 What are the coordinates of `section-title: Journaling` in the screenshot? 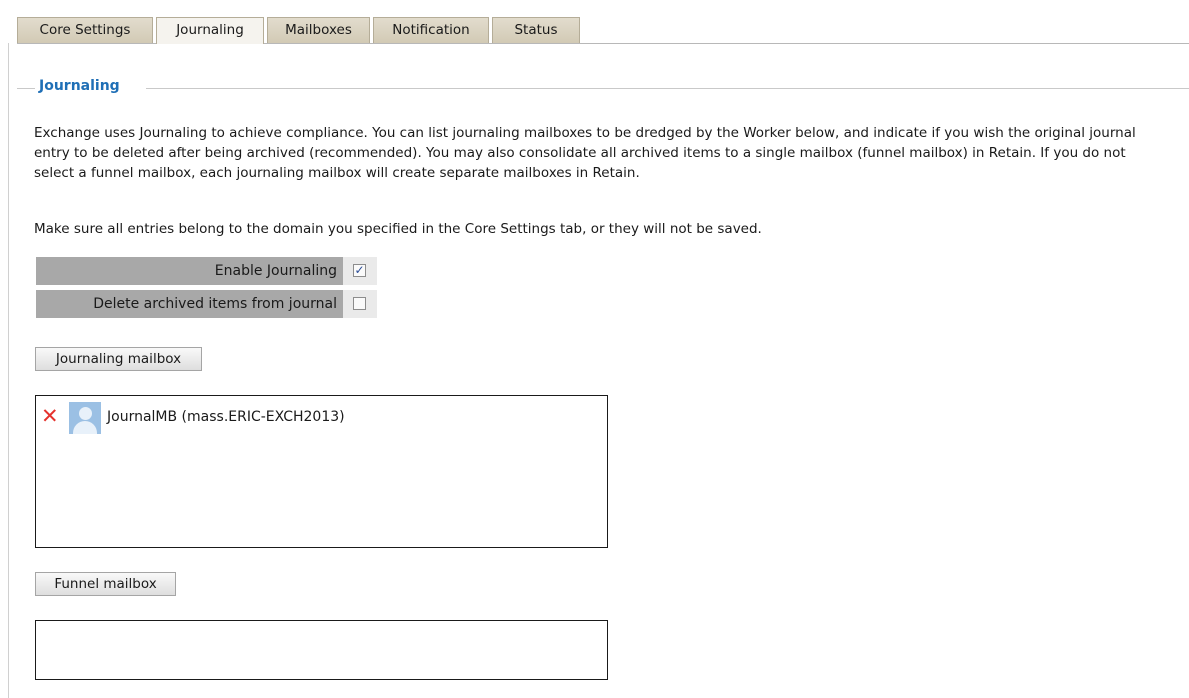 It's located at (79, 86).